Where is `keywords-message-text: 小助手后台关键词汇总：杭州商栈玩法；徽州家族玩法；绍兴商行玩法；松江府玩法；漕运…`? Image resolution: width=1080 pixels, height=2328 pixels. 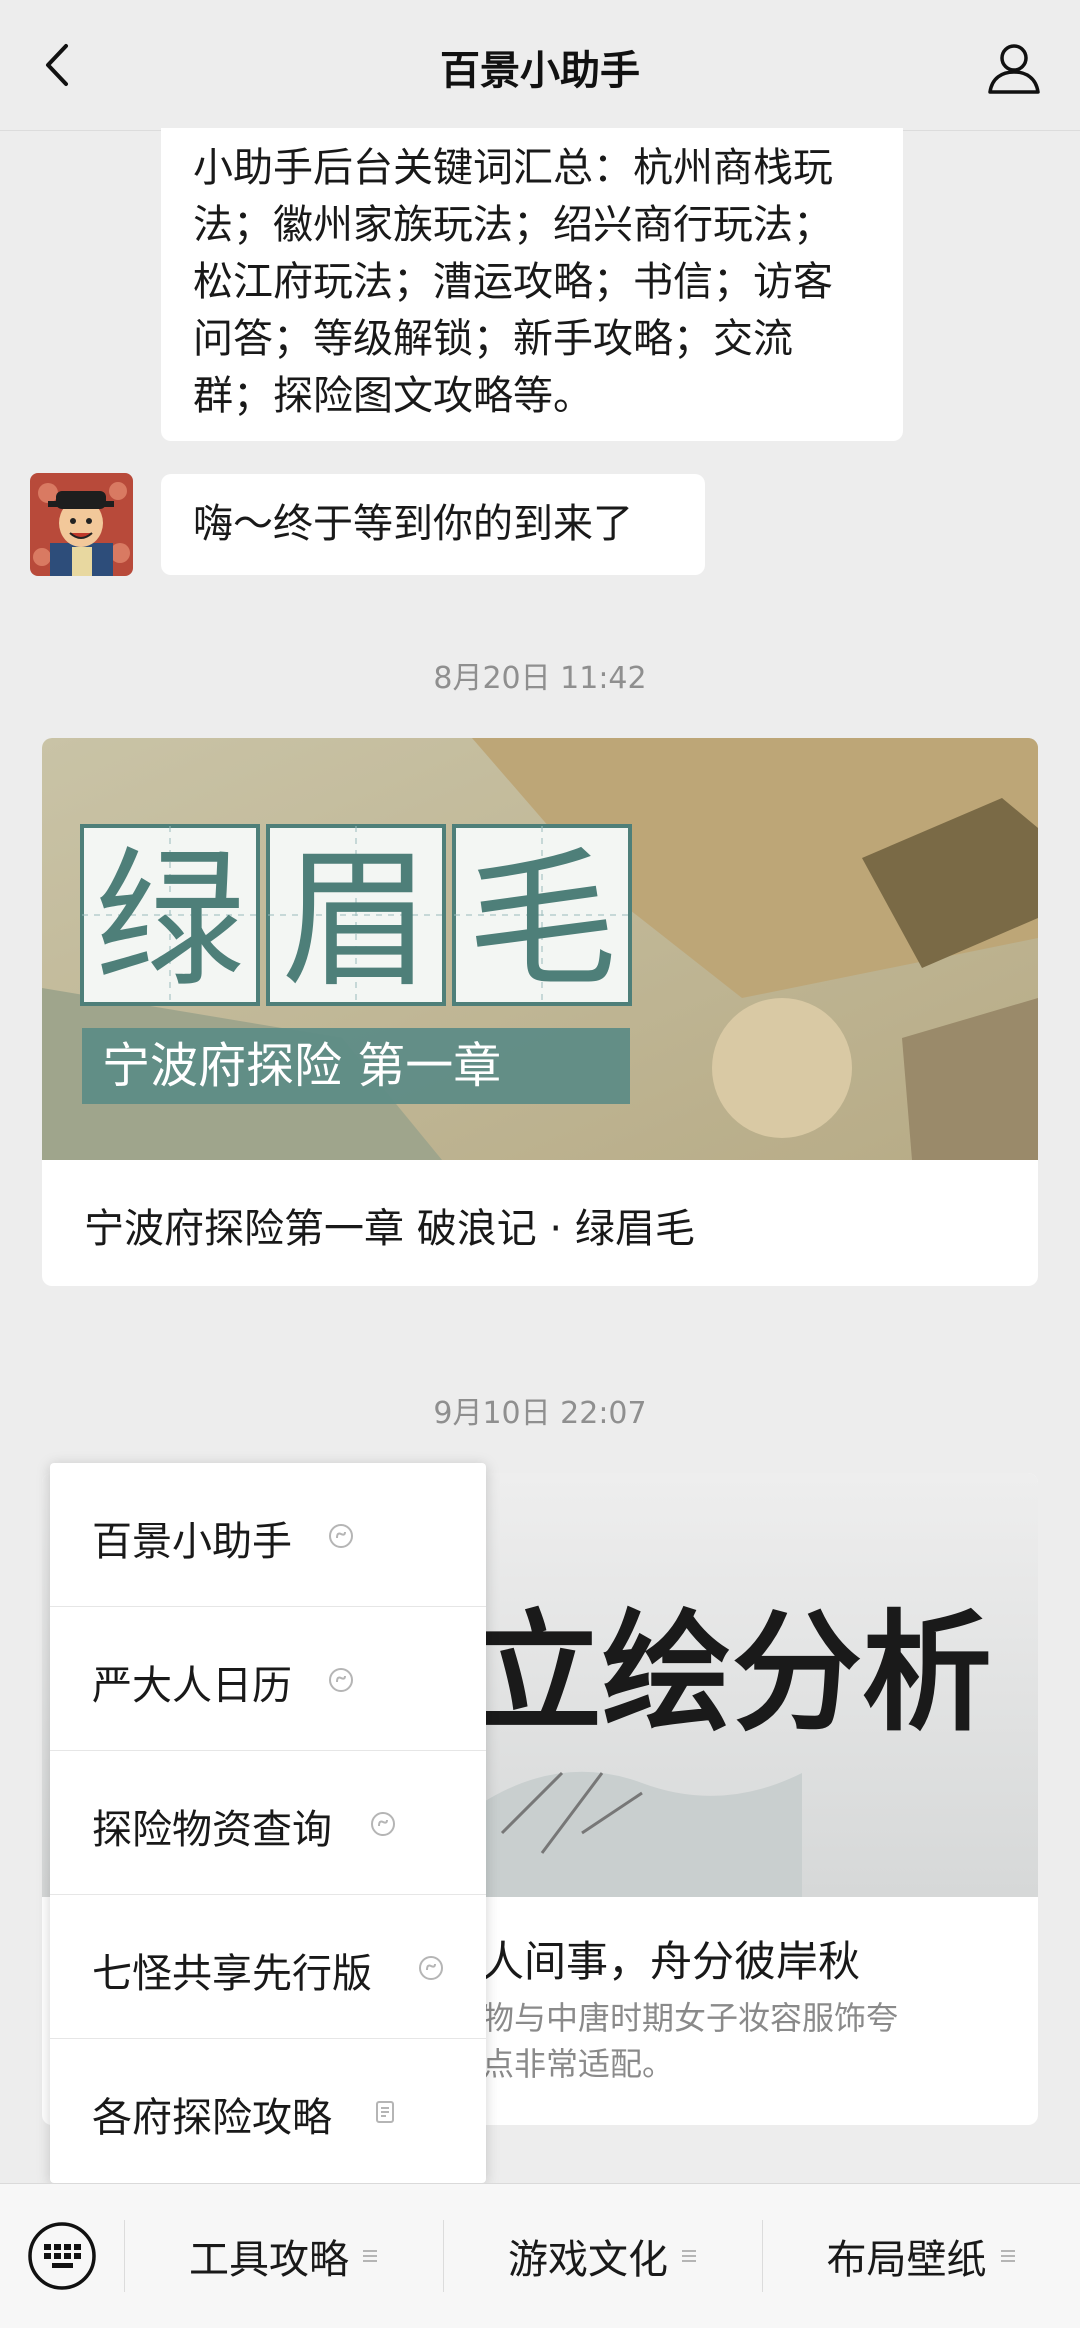 keywords-message-text: 小助手后台关键词汇总：杭州商栈玩法；徽州家族玩法；绍兴商行玩法；松江府玩法；漕运… is located at coordinates (513, 282).